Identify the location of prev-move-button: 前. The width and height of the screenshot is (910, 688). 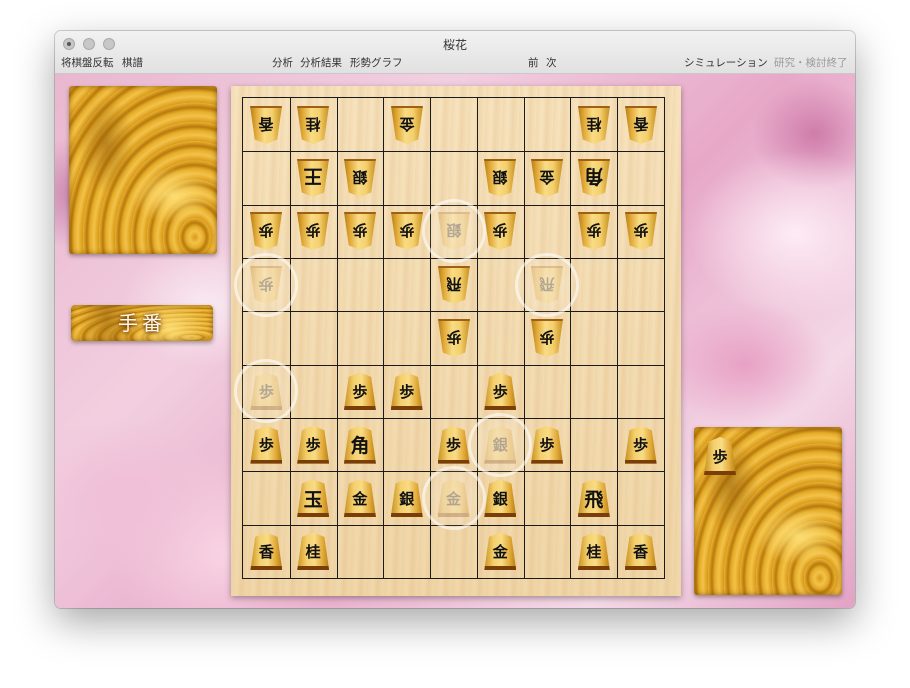
(533, 62).